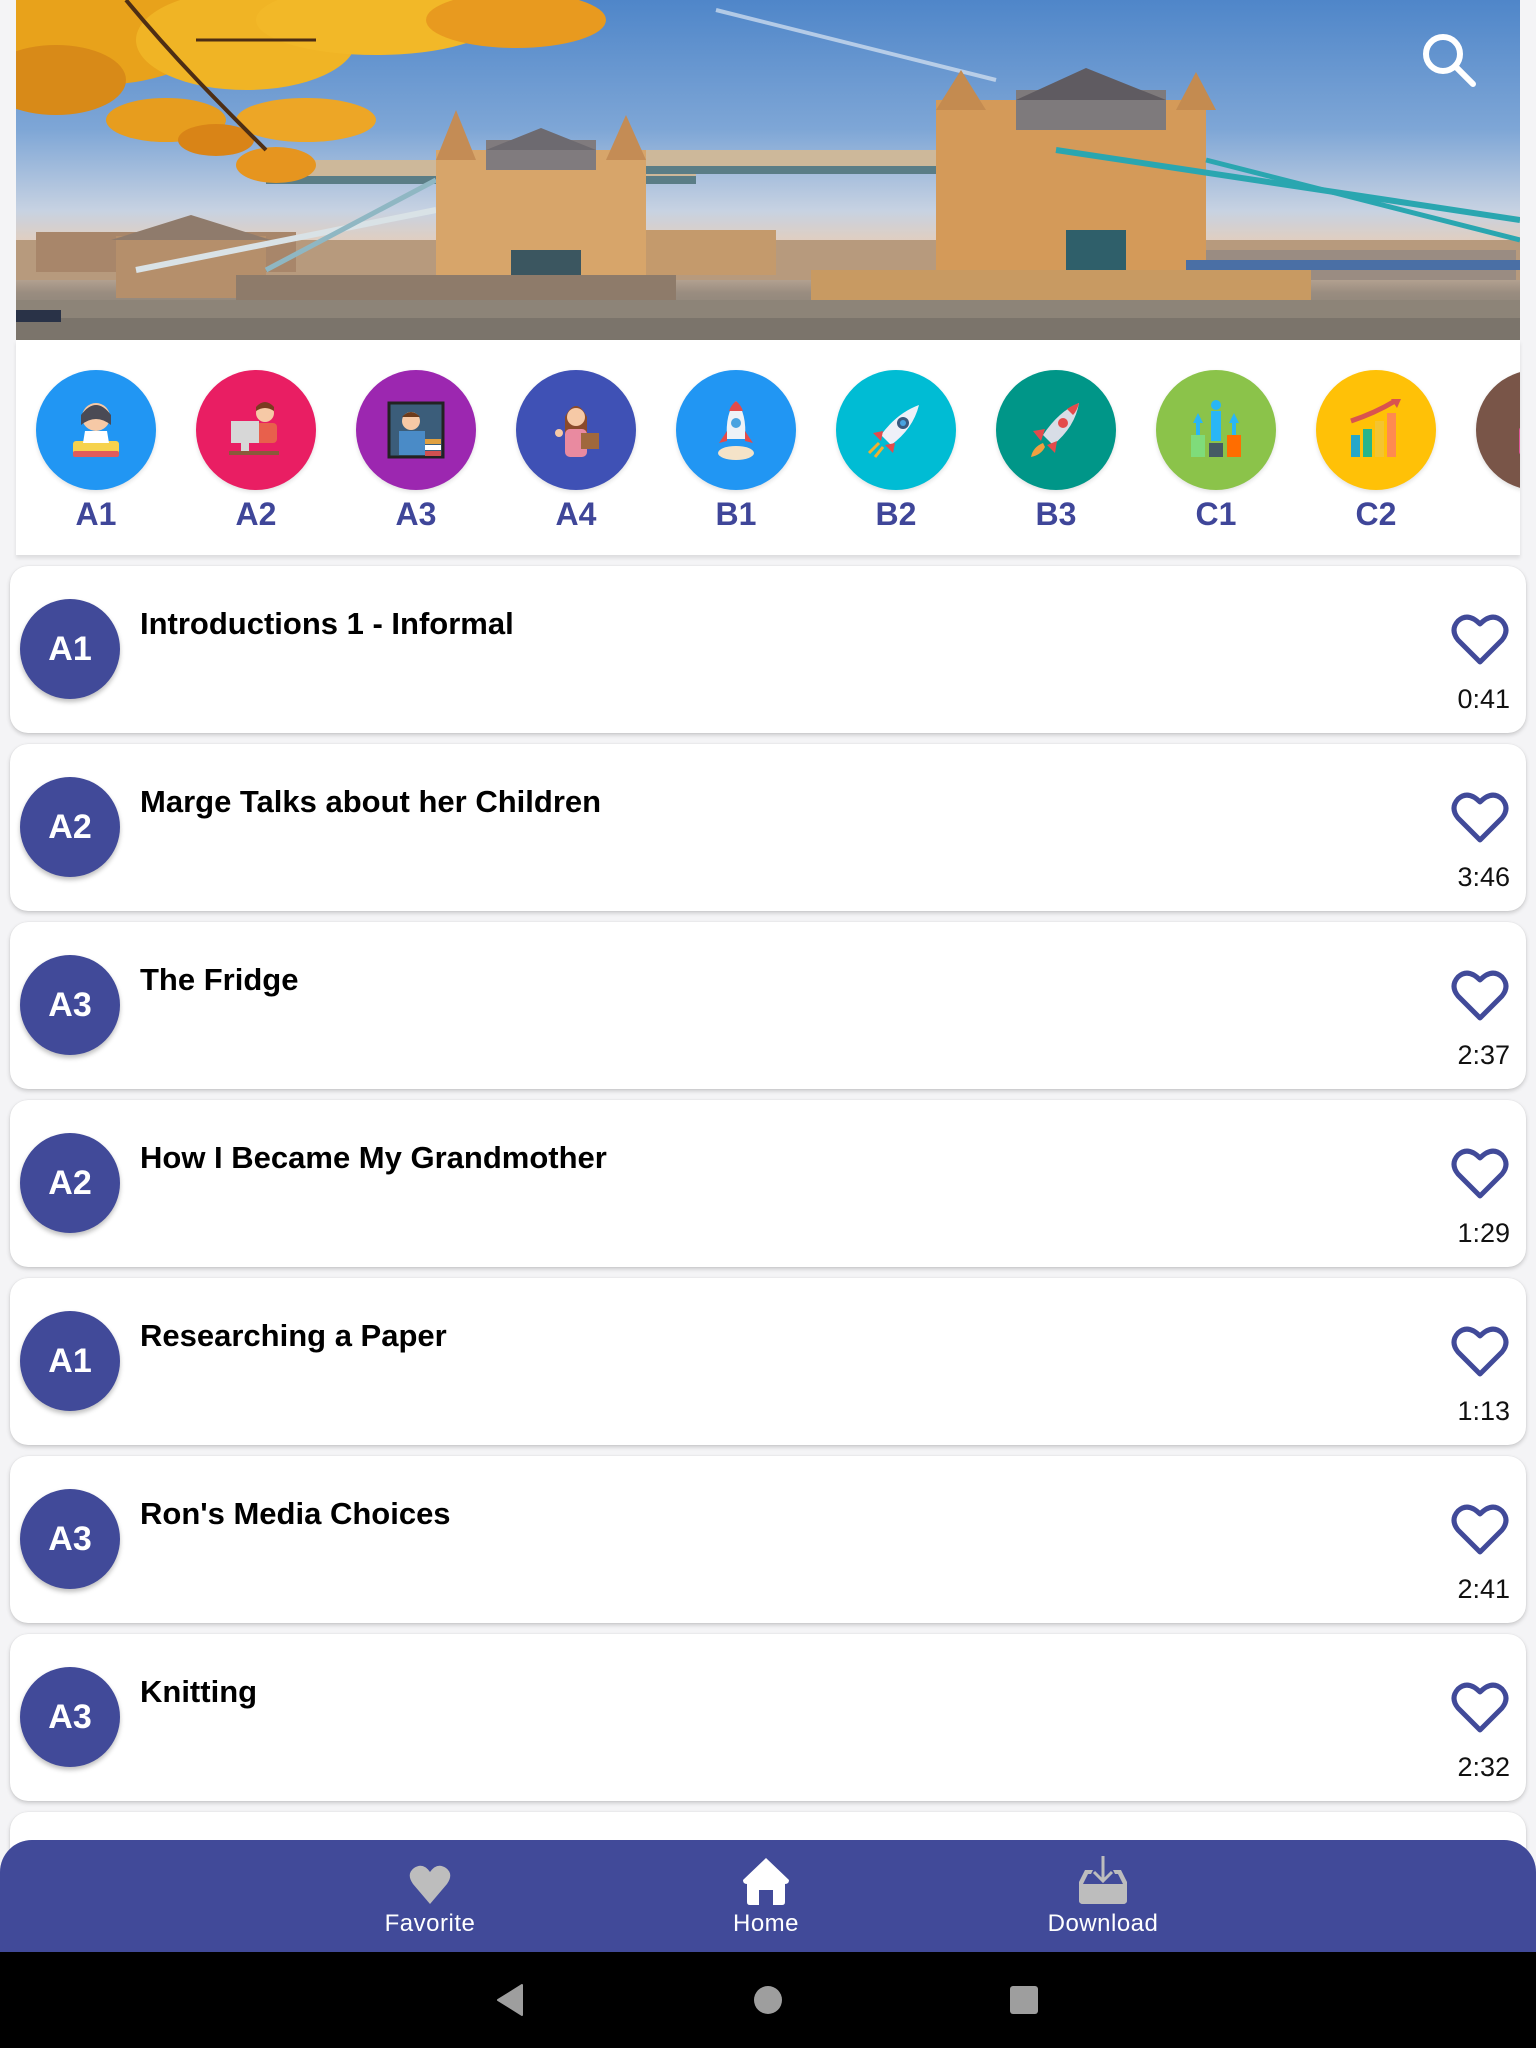 The image size is (1536, 2048). I want to click on lesson-title: Knitting, so click(199, 1691).